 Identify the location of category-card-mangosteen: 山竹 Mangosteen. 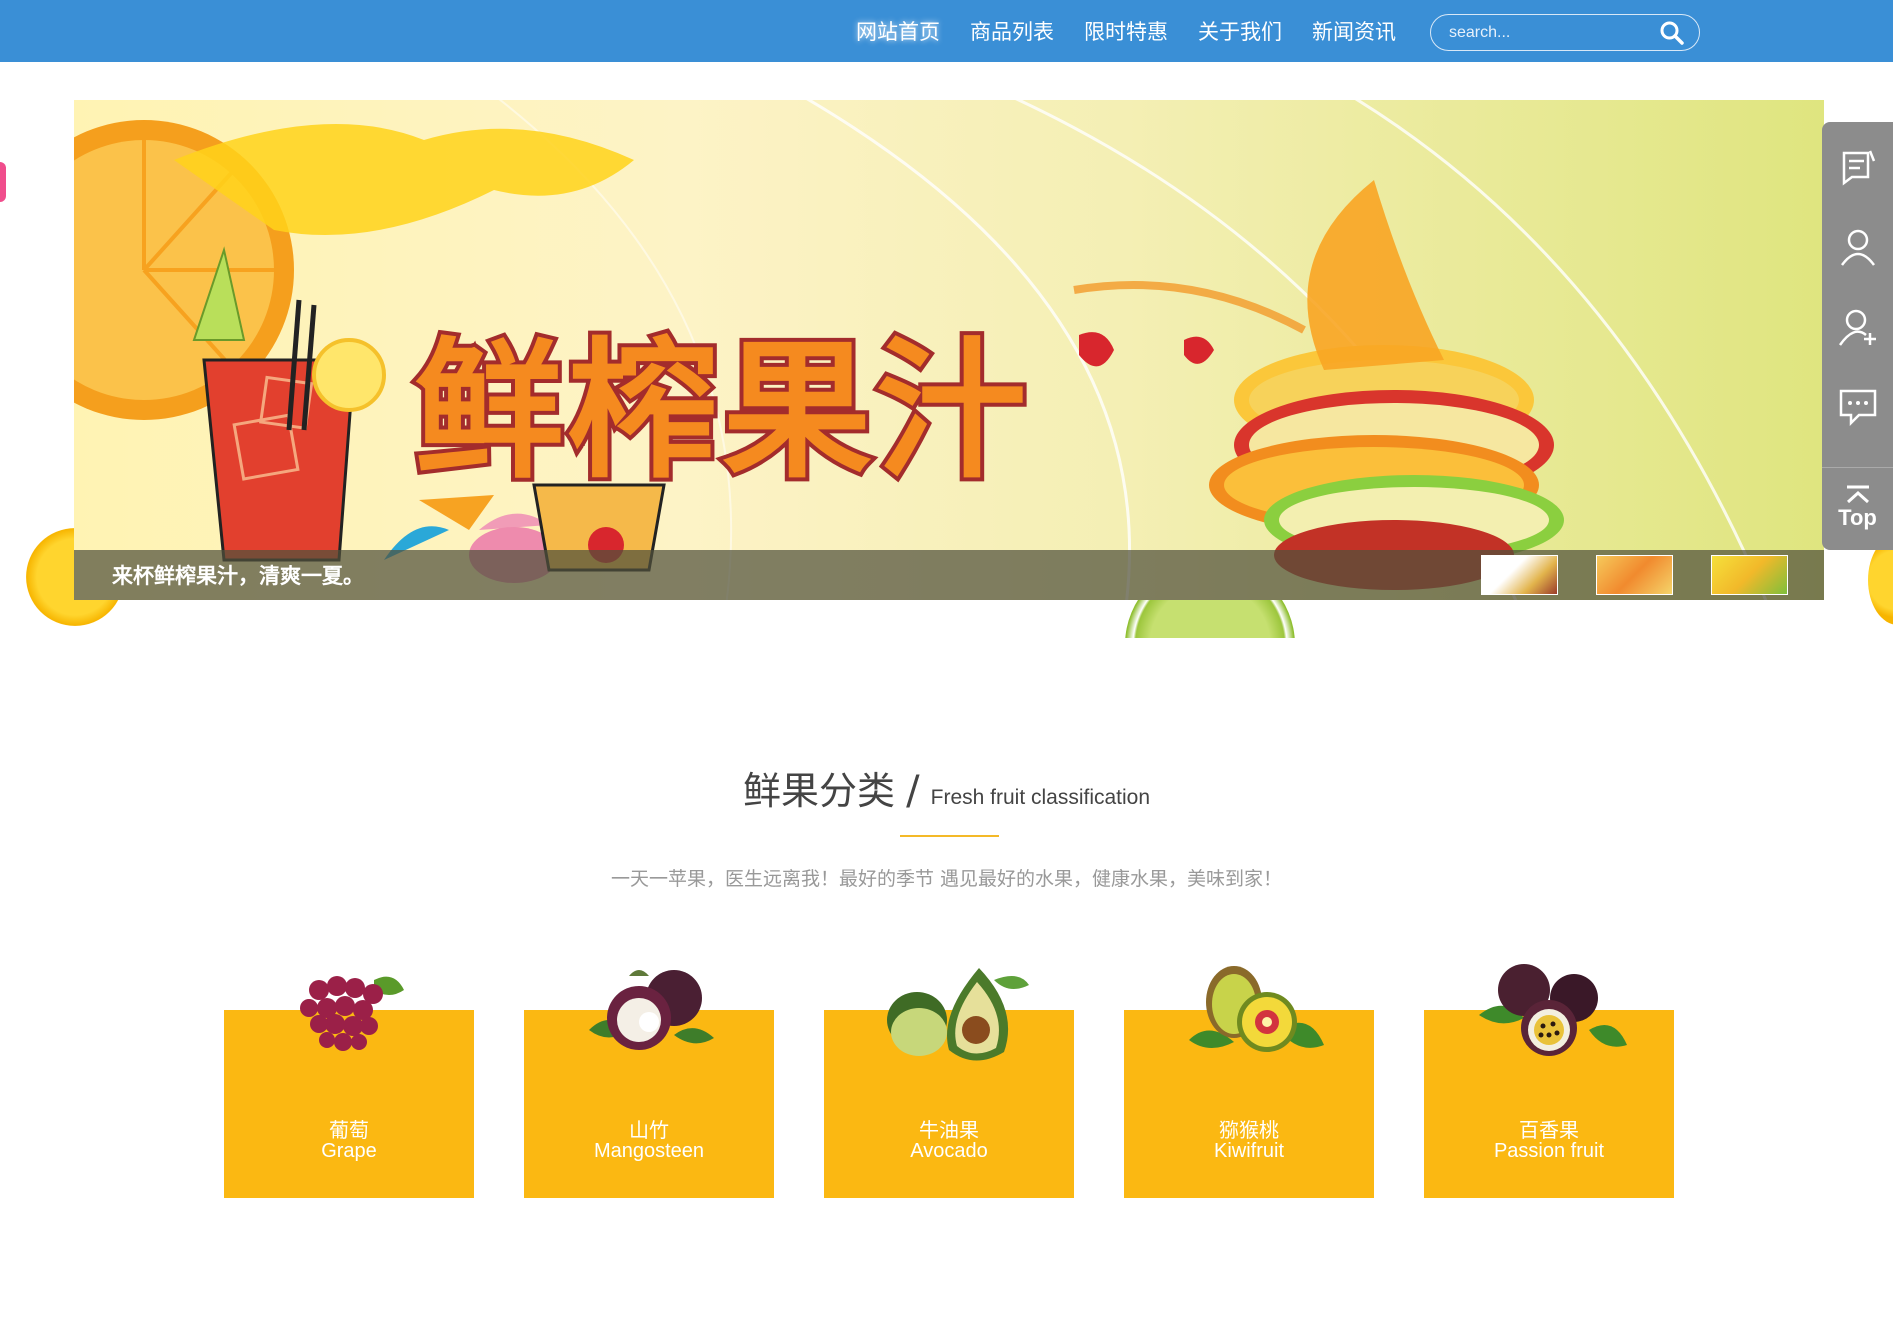
(649, 1084).